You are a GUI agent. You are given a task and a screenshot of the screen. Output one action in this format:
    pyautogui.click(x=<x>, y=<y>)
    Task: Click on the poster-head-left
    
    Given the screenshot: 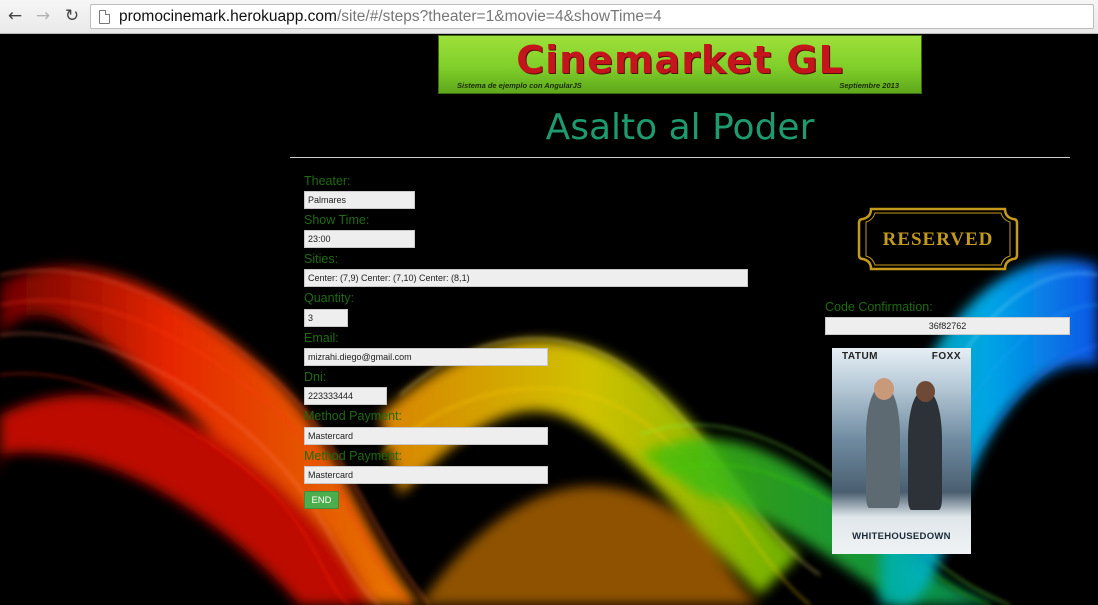 What is the action you would take?
    pyautogui.click(x=884, y=389)
    